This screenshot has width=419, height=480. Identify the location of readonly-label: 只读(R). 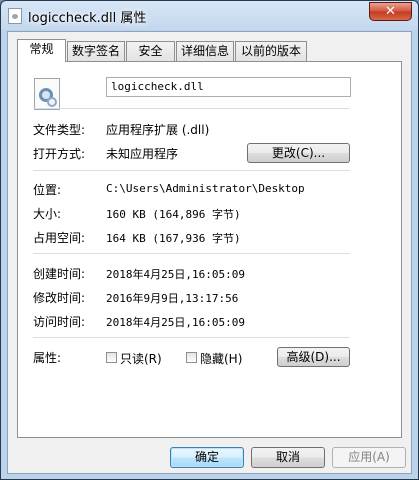
(141, 358).